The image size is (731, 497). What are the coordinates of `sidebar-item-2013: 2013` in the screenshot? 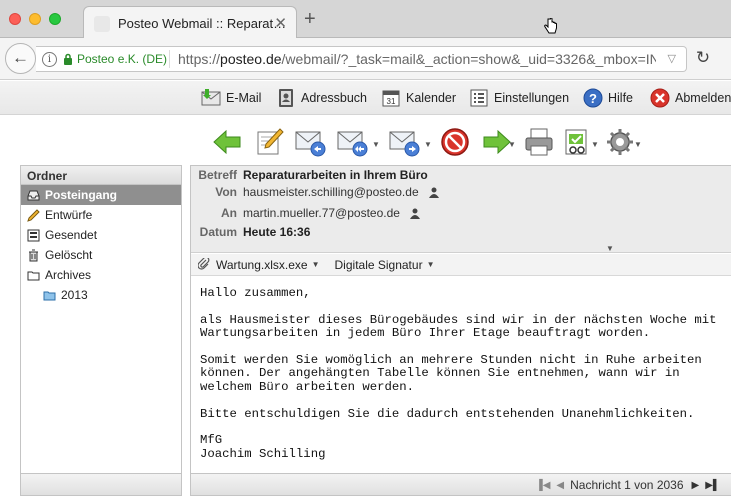 It's located at (101, 295).